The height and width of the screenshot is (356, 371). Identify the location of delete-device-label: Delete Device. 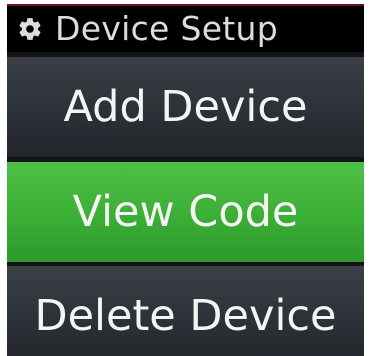
(185, 316).